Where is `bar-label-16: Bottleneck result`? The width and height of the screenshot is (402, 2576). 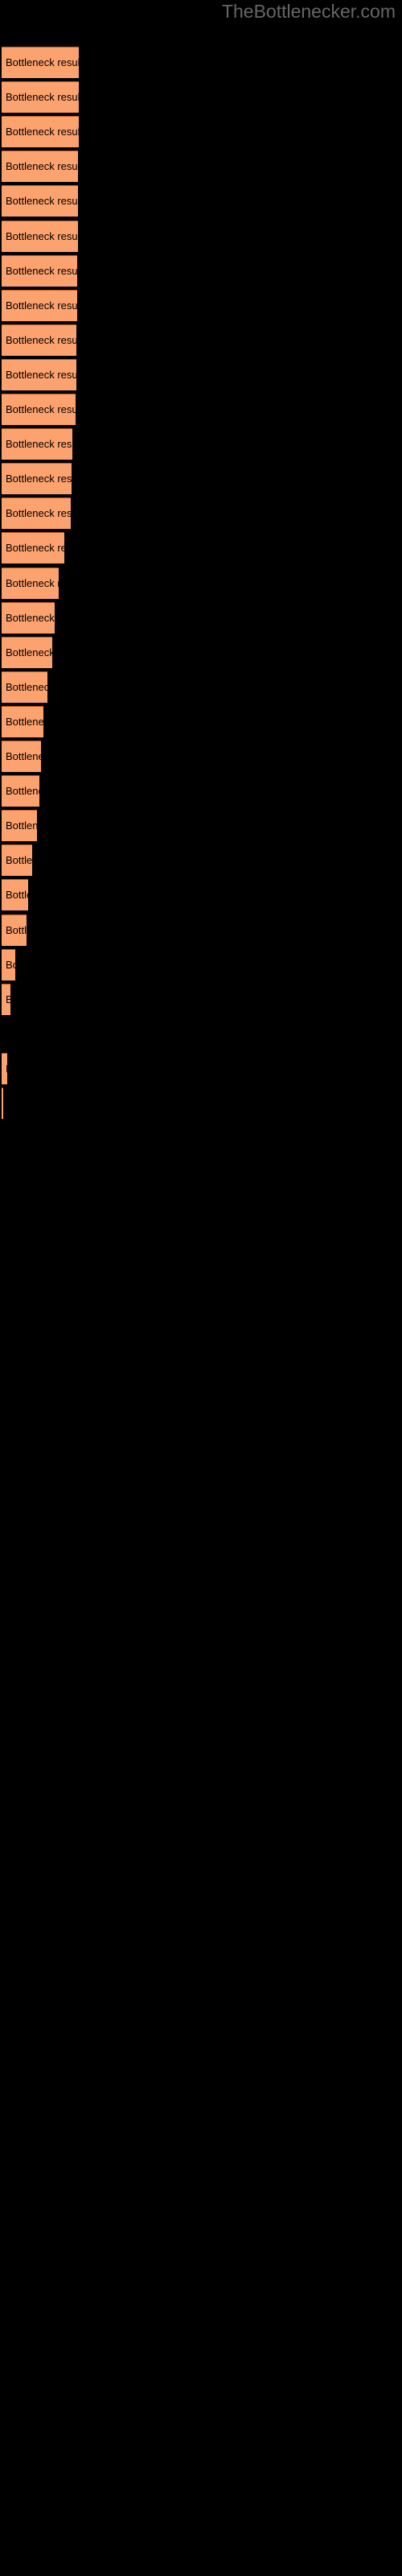 bar-label-16: Bottleneck result is located at coordinates (32, 583).